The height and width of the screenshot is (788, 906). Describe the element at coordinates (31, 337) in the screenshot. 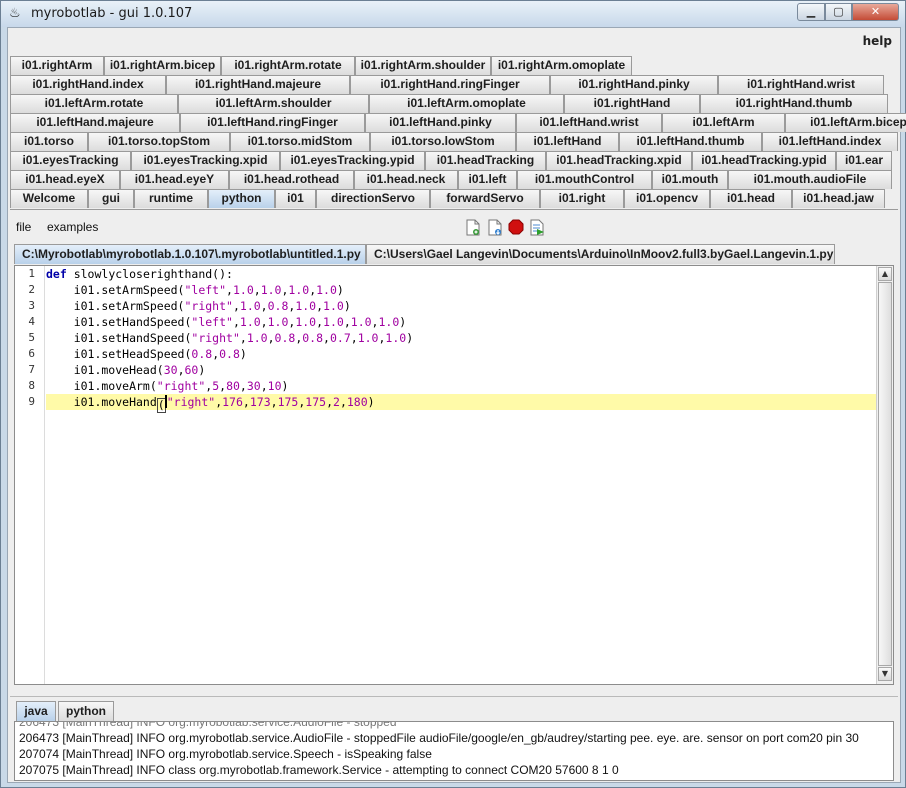

I see `line-number: 5` at that location.